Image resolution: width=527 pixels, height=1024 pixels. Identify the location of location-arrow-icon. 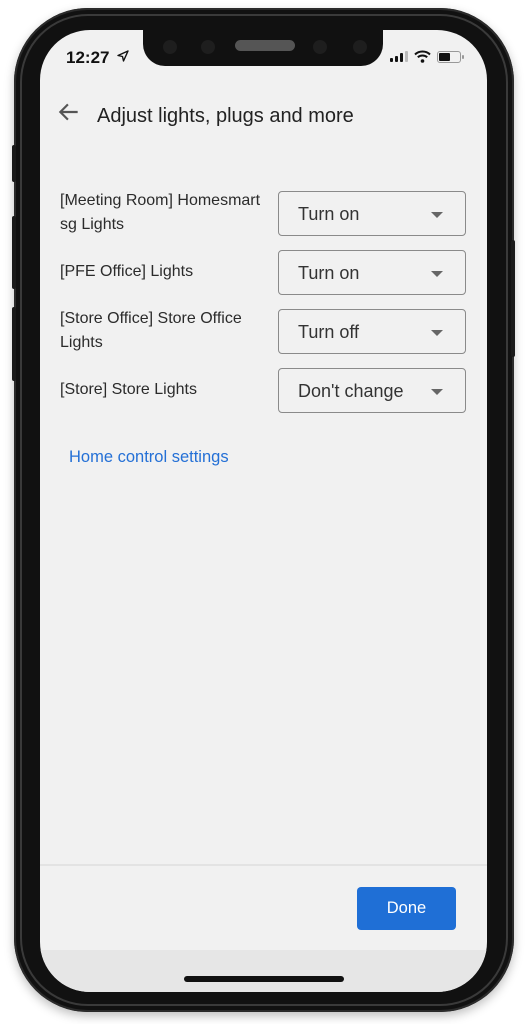
(123, 56).